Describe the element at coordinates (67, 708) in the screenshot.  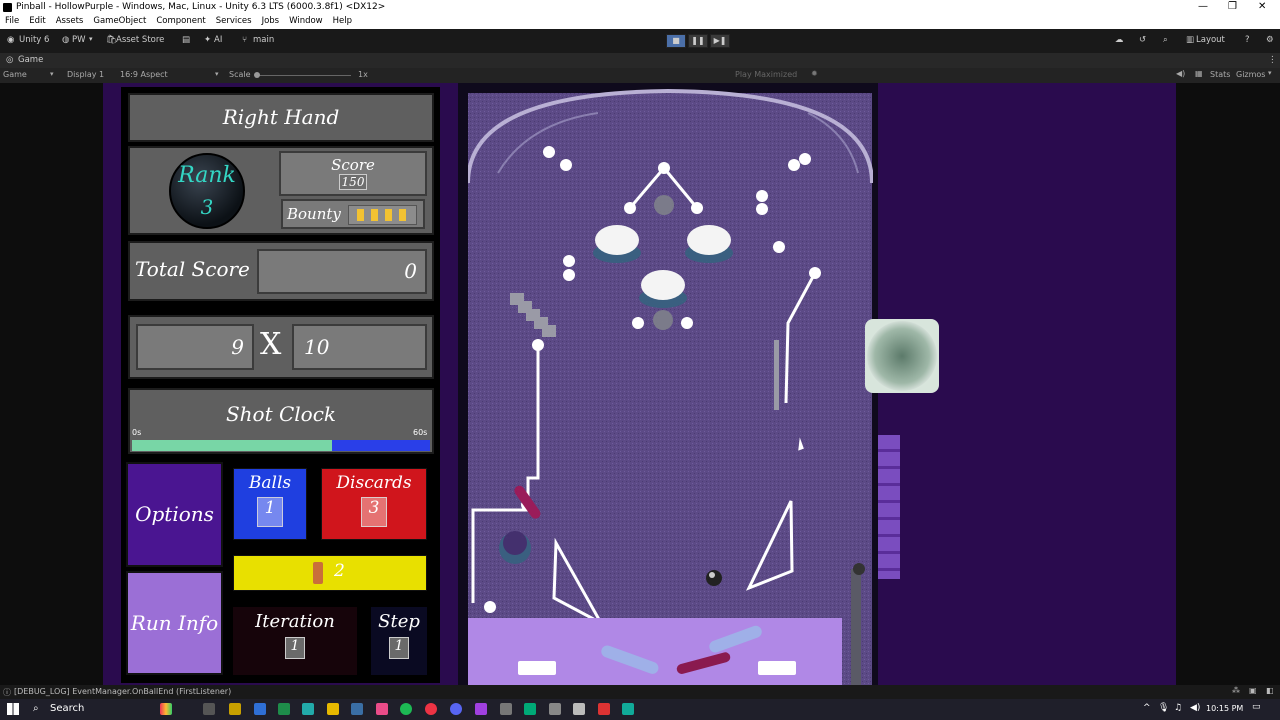
I see `taskbar-search: Search` at that location.